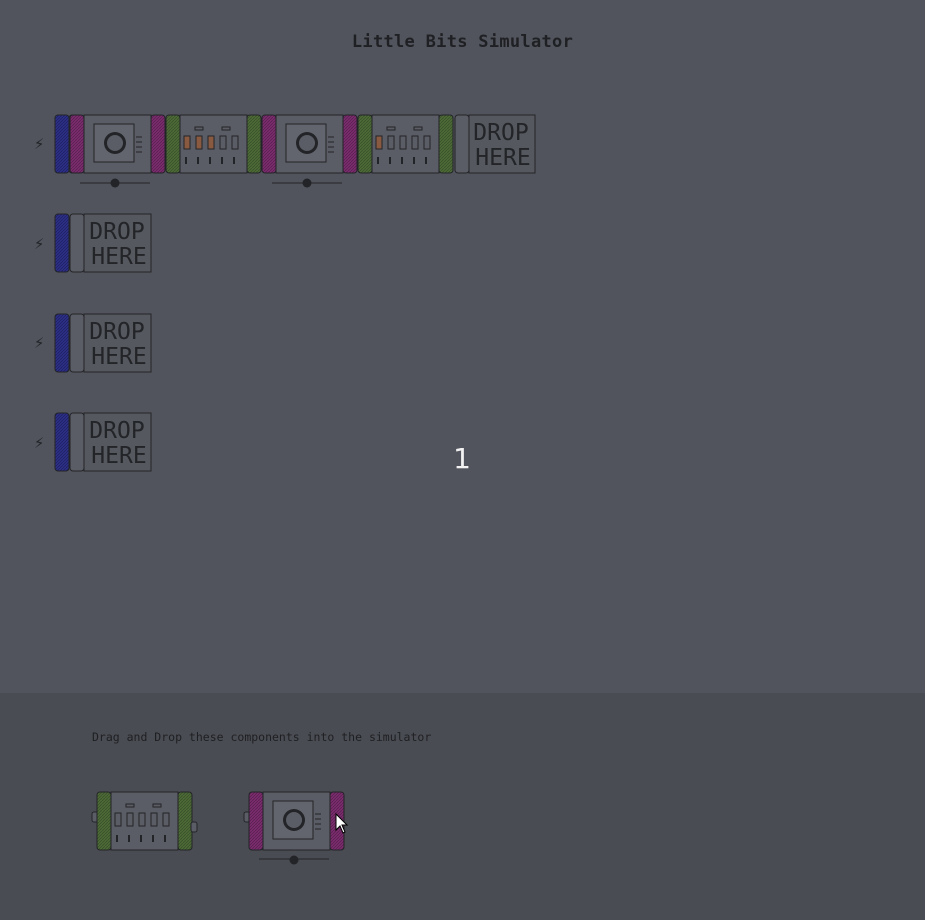  What do you see at coordinates (342, 823) in the screenshot?
I see `mouse-pointer-icon` at bounding box center [342, 823].